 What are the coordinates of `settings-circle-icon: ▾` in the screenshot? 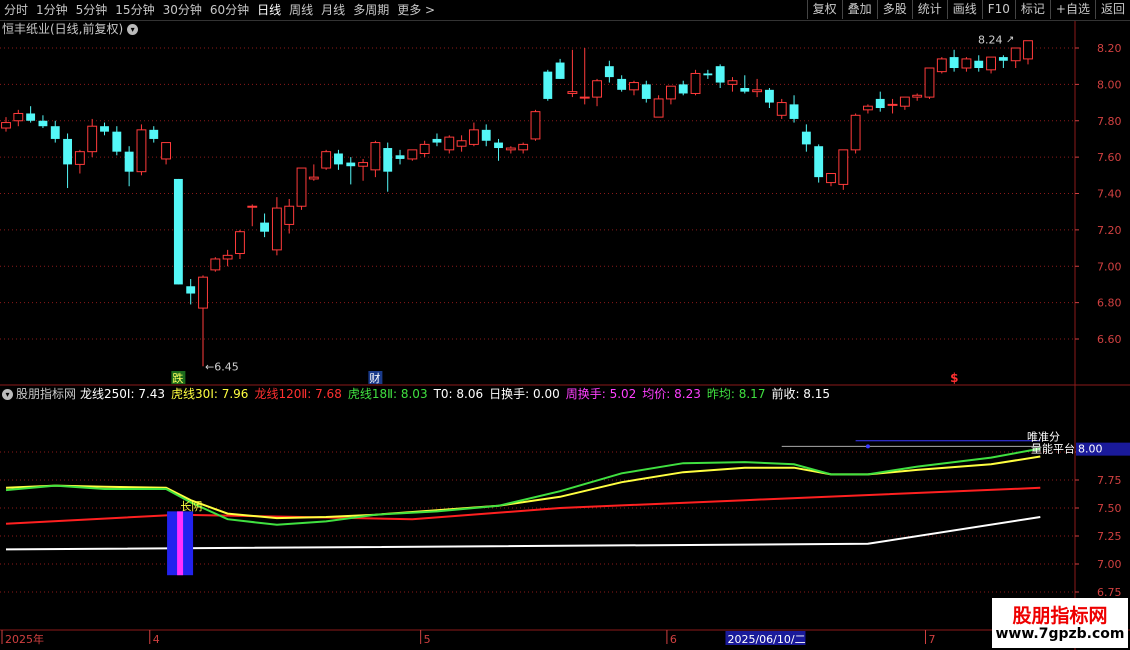 It's located at (7, 394).